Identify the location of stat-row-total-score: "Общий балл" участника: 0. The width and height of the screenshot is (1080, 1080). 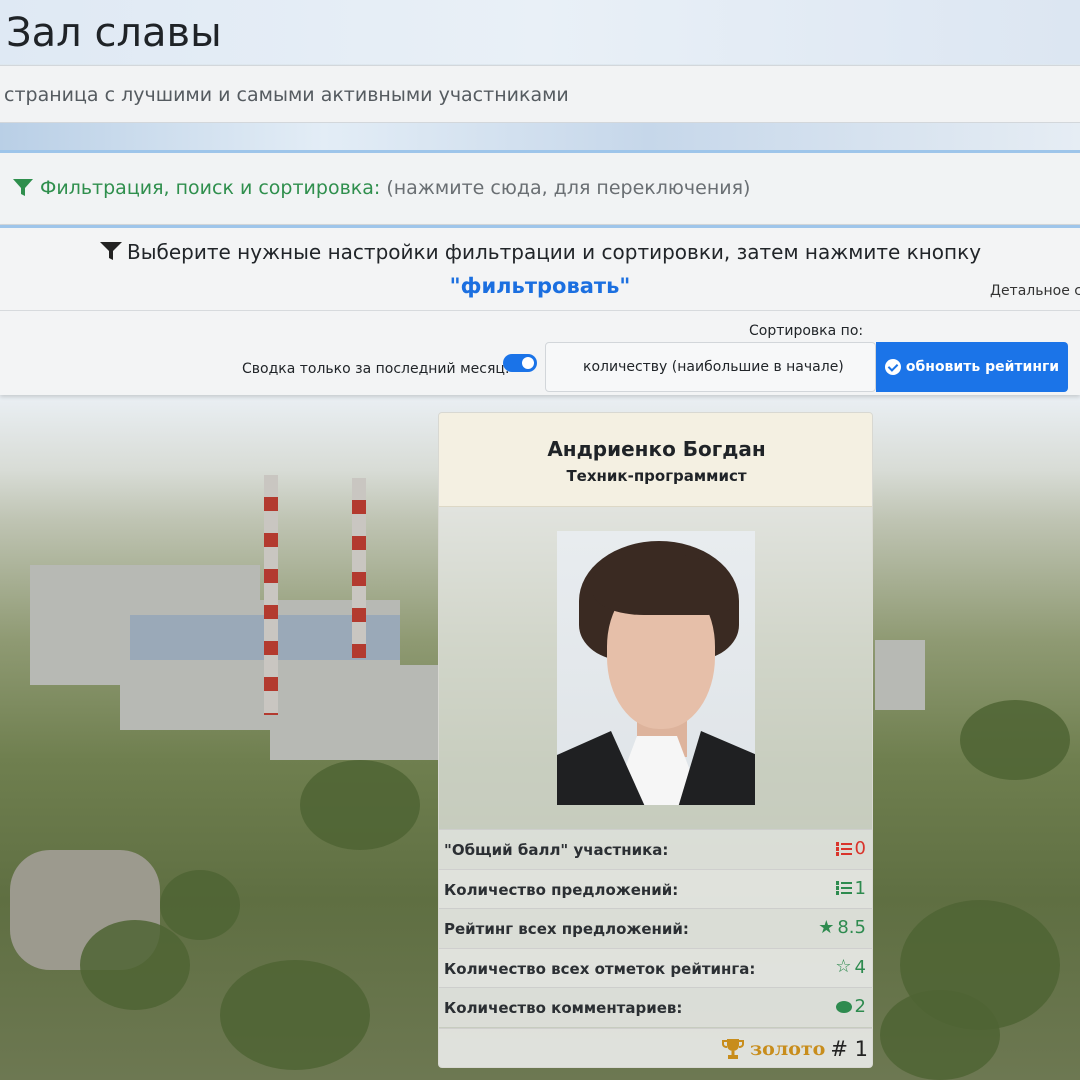
(655, 849).